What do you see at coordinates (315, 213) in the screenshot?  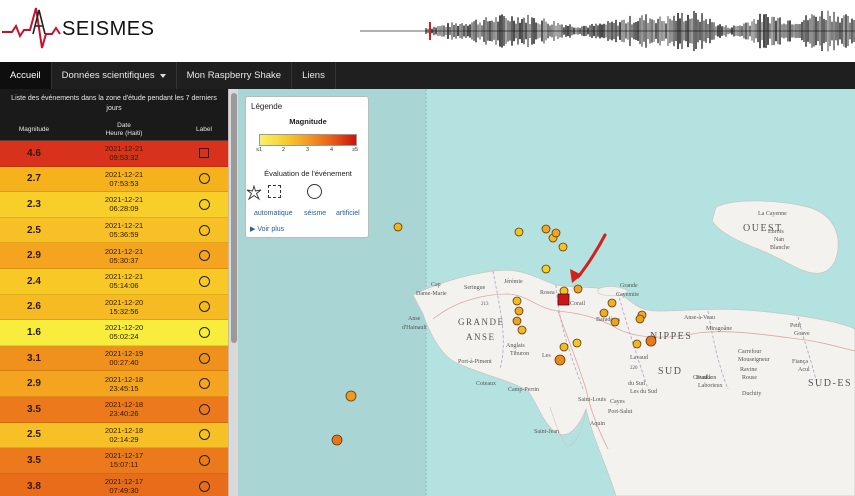 I see `eval-label-seisme: séisme` at bounding box center [315, 213].